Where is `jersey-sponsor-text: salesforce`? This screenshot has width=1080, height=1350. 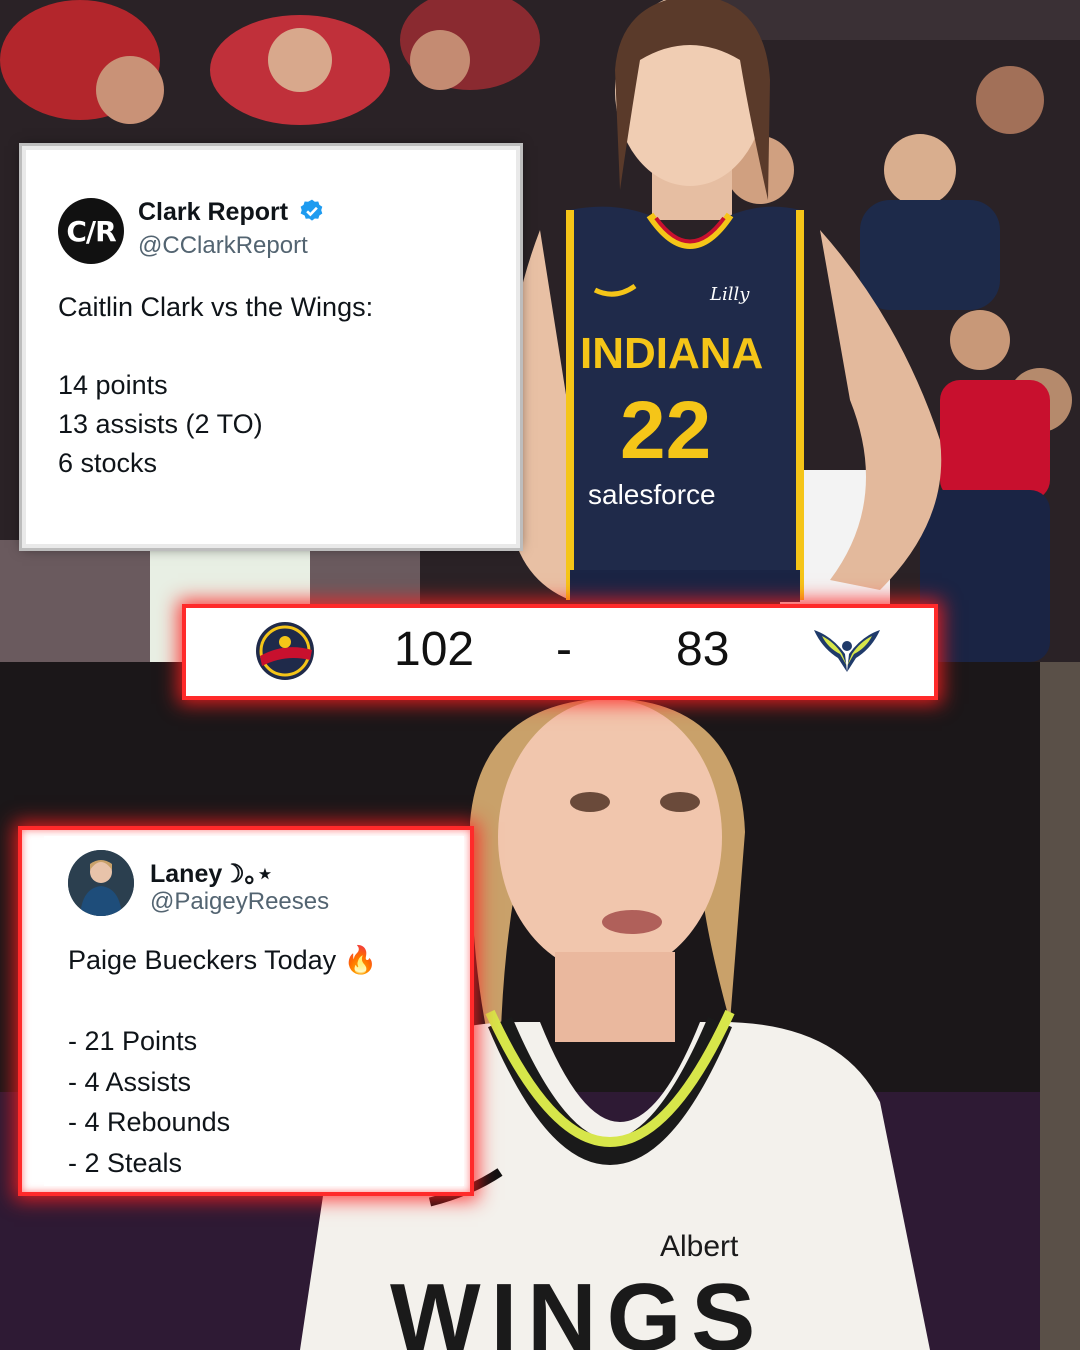
jersey-sponsor-text: salesforce is located at coordinates (652, 494).